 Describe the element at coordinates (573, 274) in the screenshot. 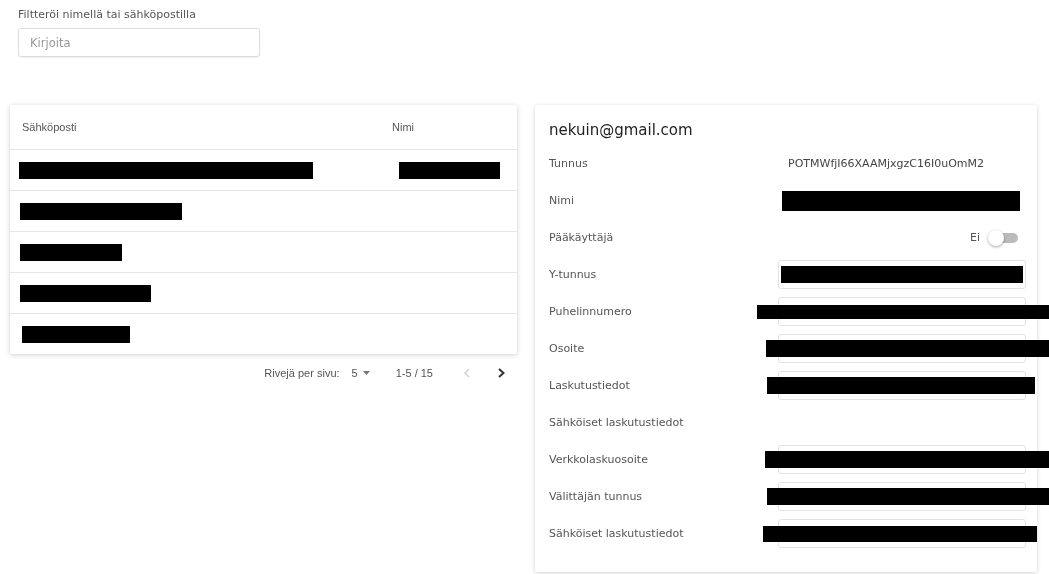

I see `field-label: Y-tunnus` at that location.